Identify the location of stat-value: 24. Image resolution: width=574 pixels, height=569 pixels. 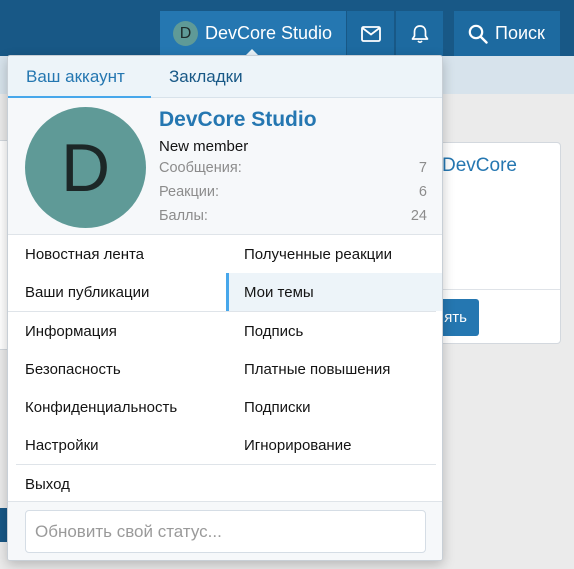
(418, 216).